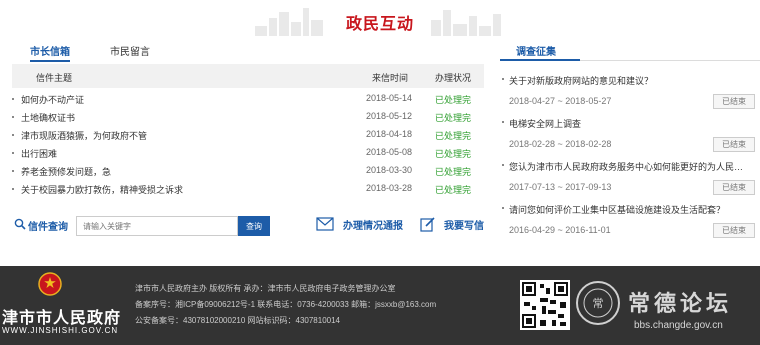 Image resolution: width=760 pixels, height=345 pixels. Describe the element at coordinates (389, 188) in the screenshot. I see `mail-date: 2018-03-28` at that location.